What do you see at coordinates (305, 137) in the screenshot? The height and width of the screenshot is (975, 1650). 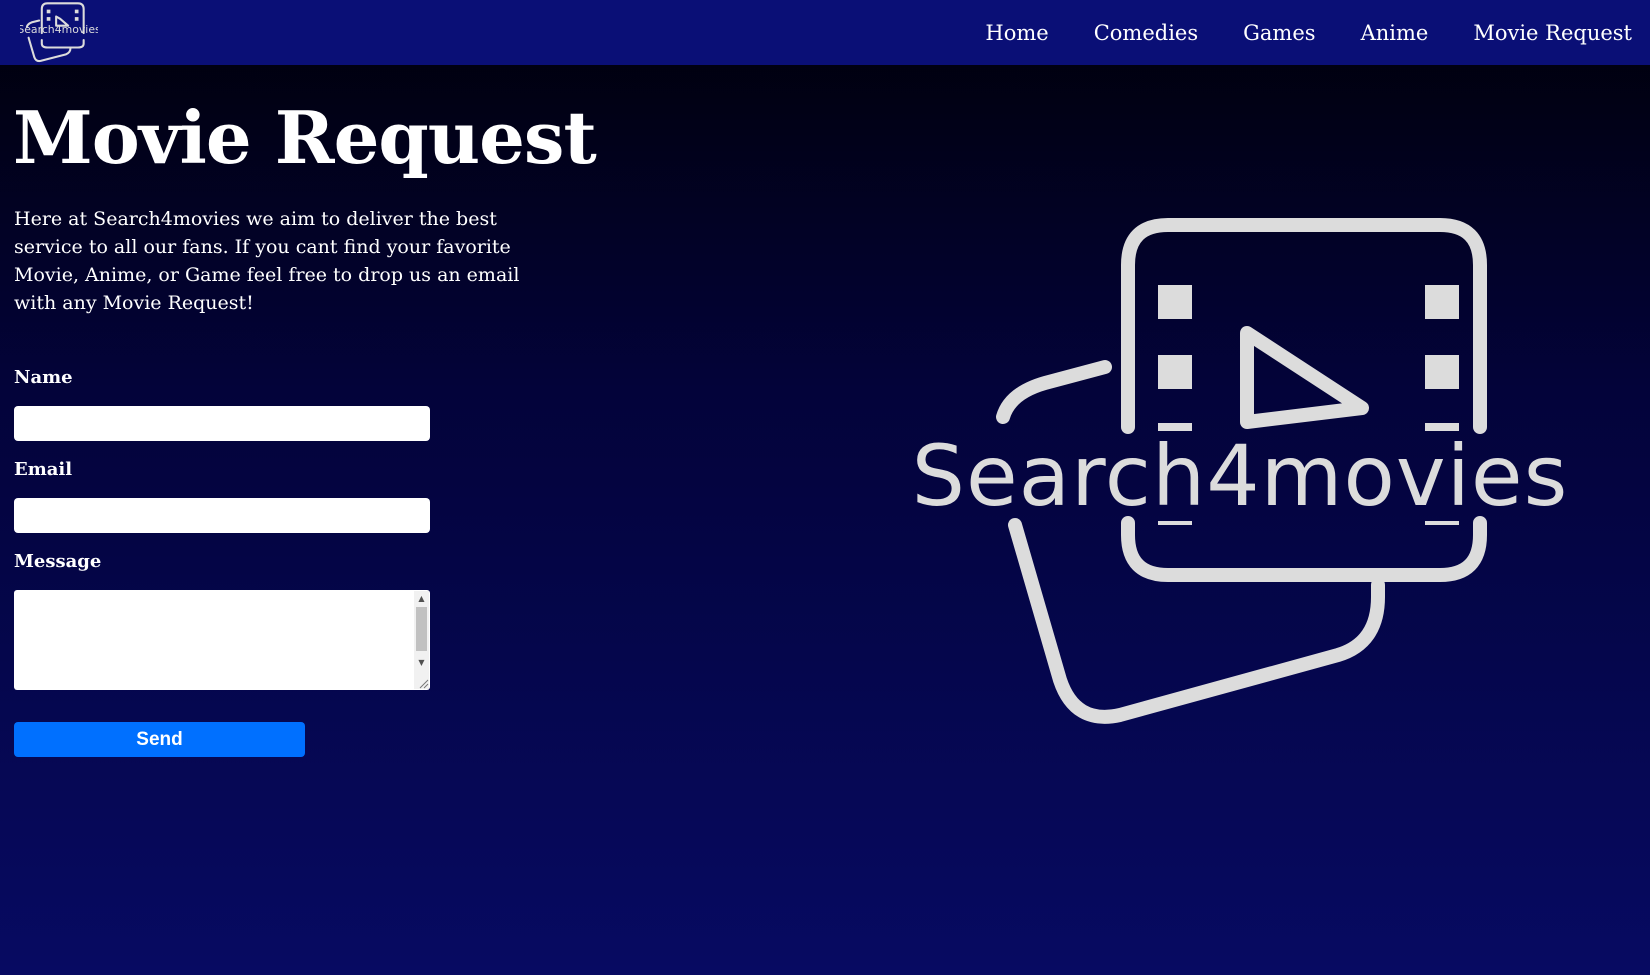 I see `page-title: Movie Request` at bounding box center [305, 137].